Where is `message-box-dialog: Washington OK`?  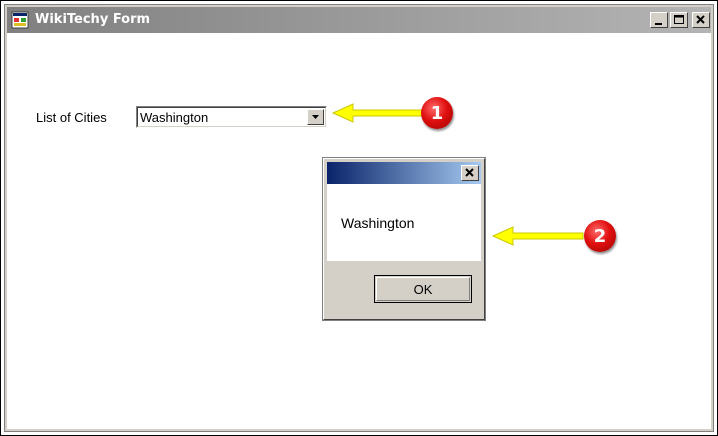 message-box-dialog: Washington OK is located at coordinates (404, 239).